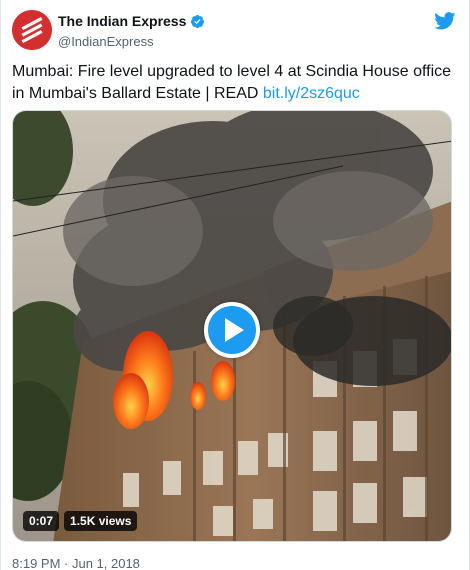 The width and height of the screenshot is (470, 570). What do you see at coordinates (101, 521) in the screenshot?
I see `video-views: 1.5K views` at bounding box center [101, 521].